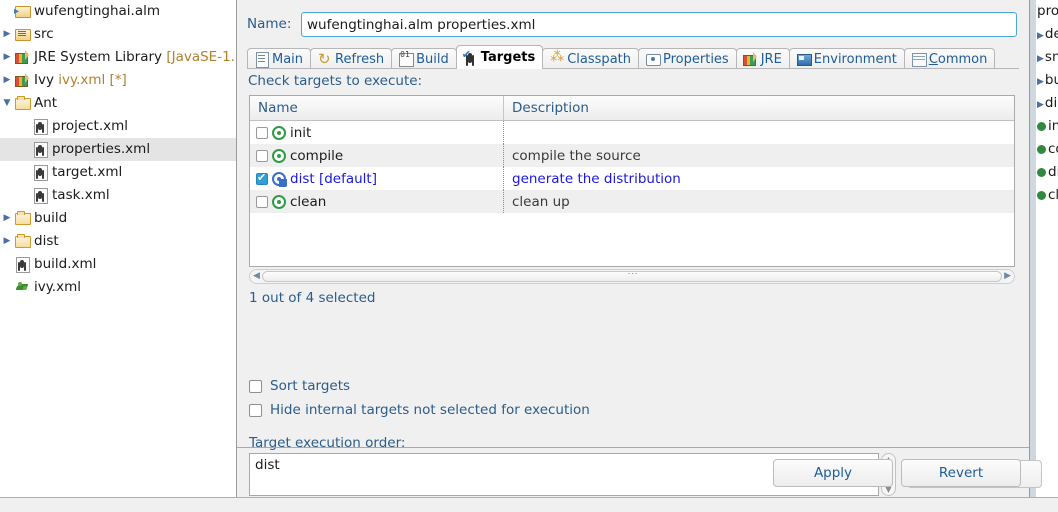  What do you see at coordinates (7, 103) in the screenshot?
I see `chevron-down-icon: ▼` at bounding box center [7, 103].